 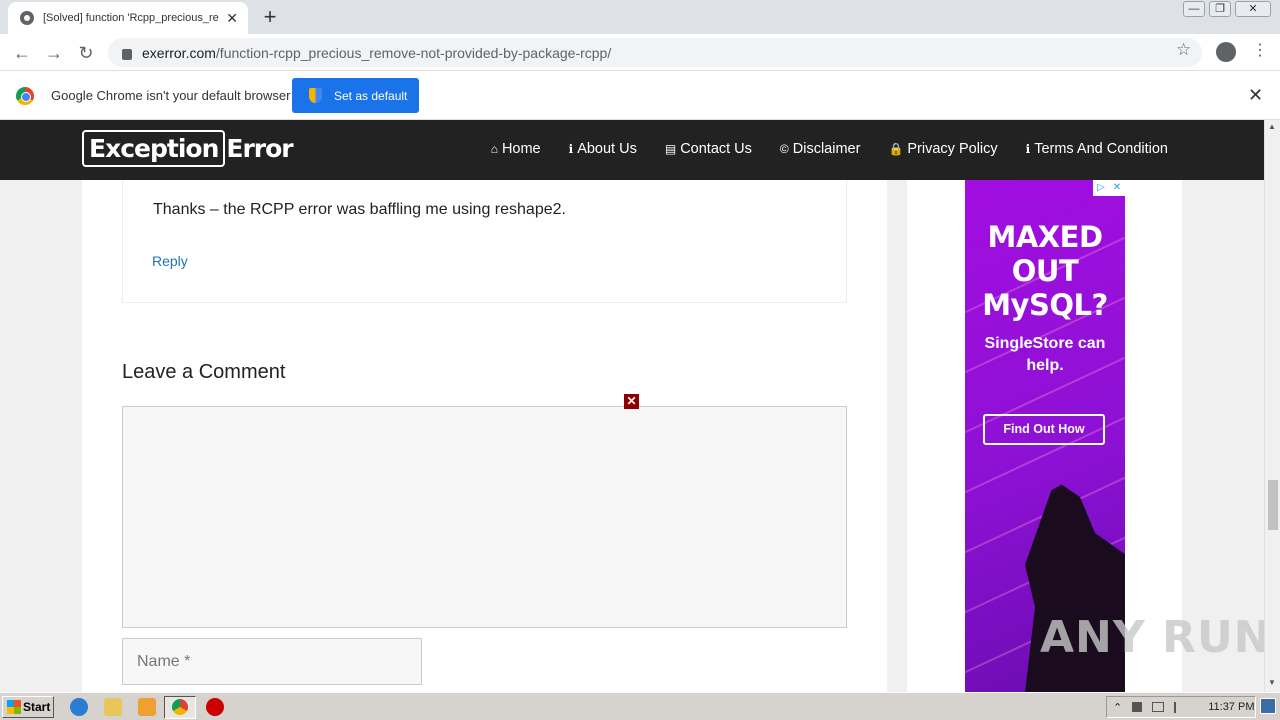 I want to click on nav-label: Terms And Condition, so click(x=1101, y=149).